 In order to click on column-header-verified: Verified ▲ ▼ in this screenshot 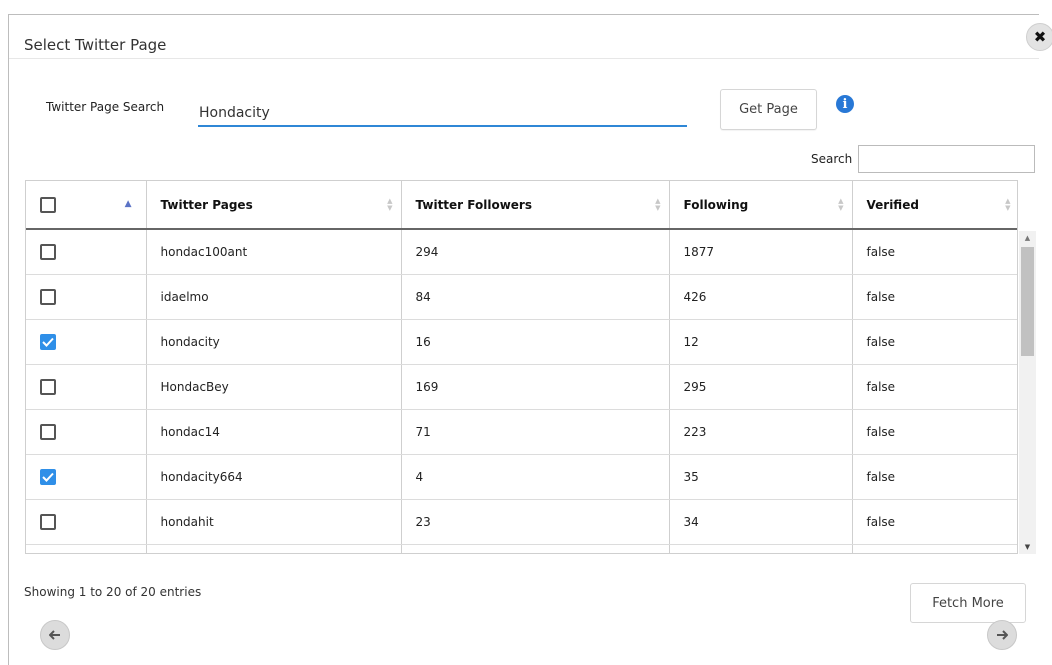, I will do `click(934, 205)`.